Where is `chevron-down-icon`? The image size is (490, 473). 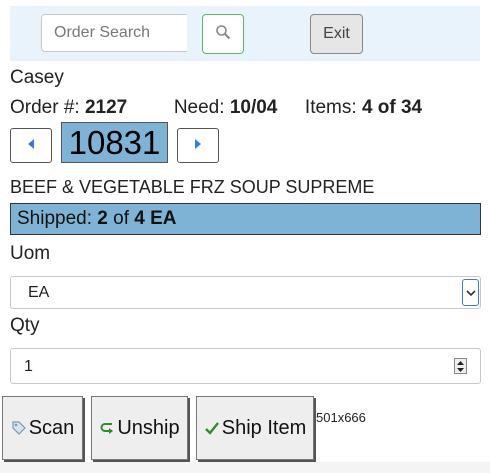 chevron-down-icon is located at coordinates (470, 292).